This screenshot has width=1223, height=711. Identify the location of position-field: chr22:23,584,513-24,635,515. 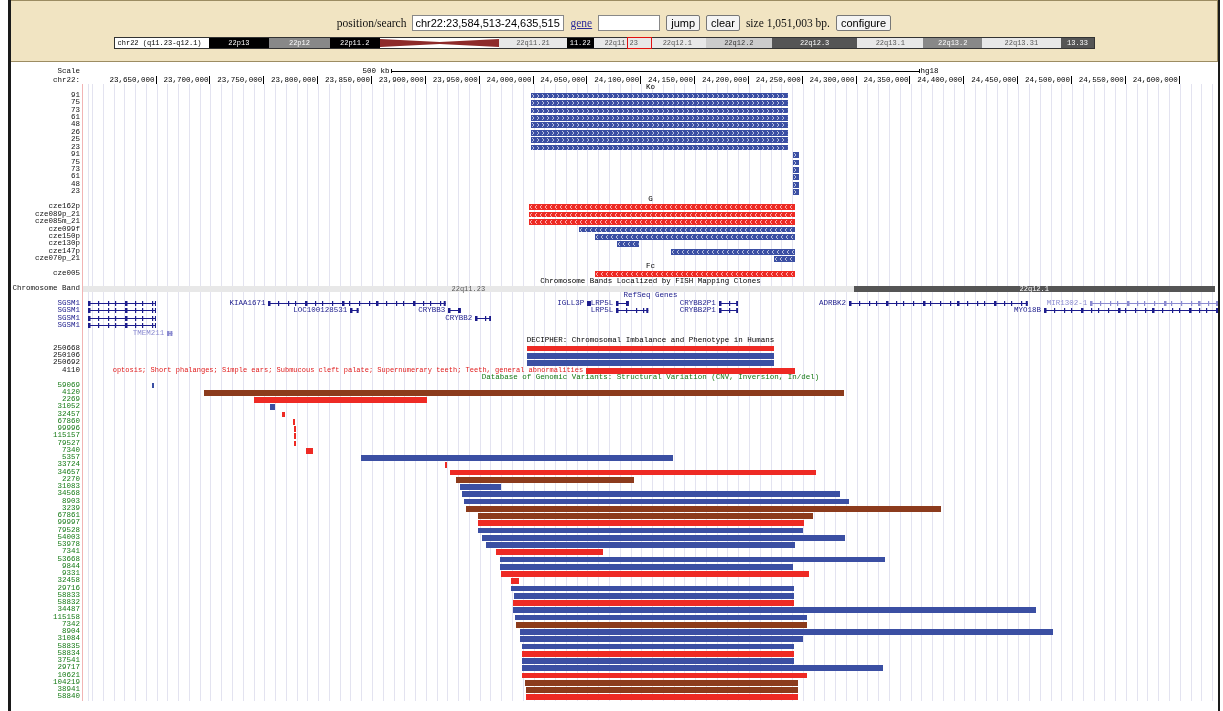
(488, 23).